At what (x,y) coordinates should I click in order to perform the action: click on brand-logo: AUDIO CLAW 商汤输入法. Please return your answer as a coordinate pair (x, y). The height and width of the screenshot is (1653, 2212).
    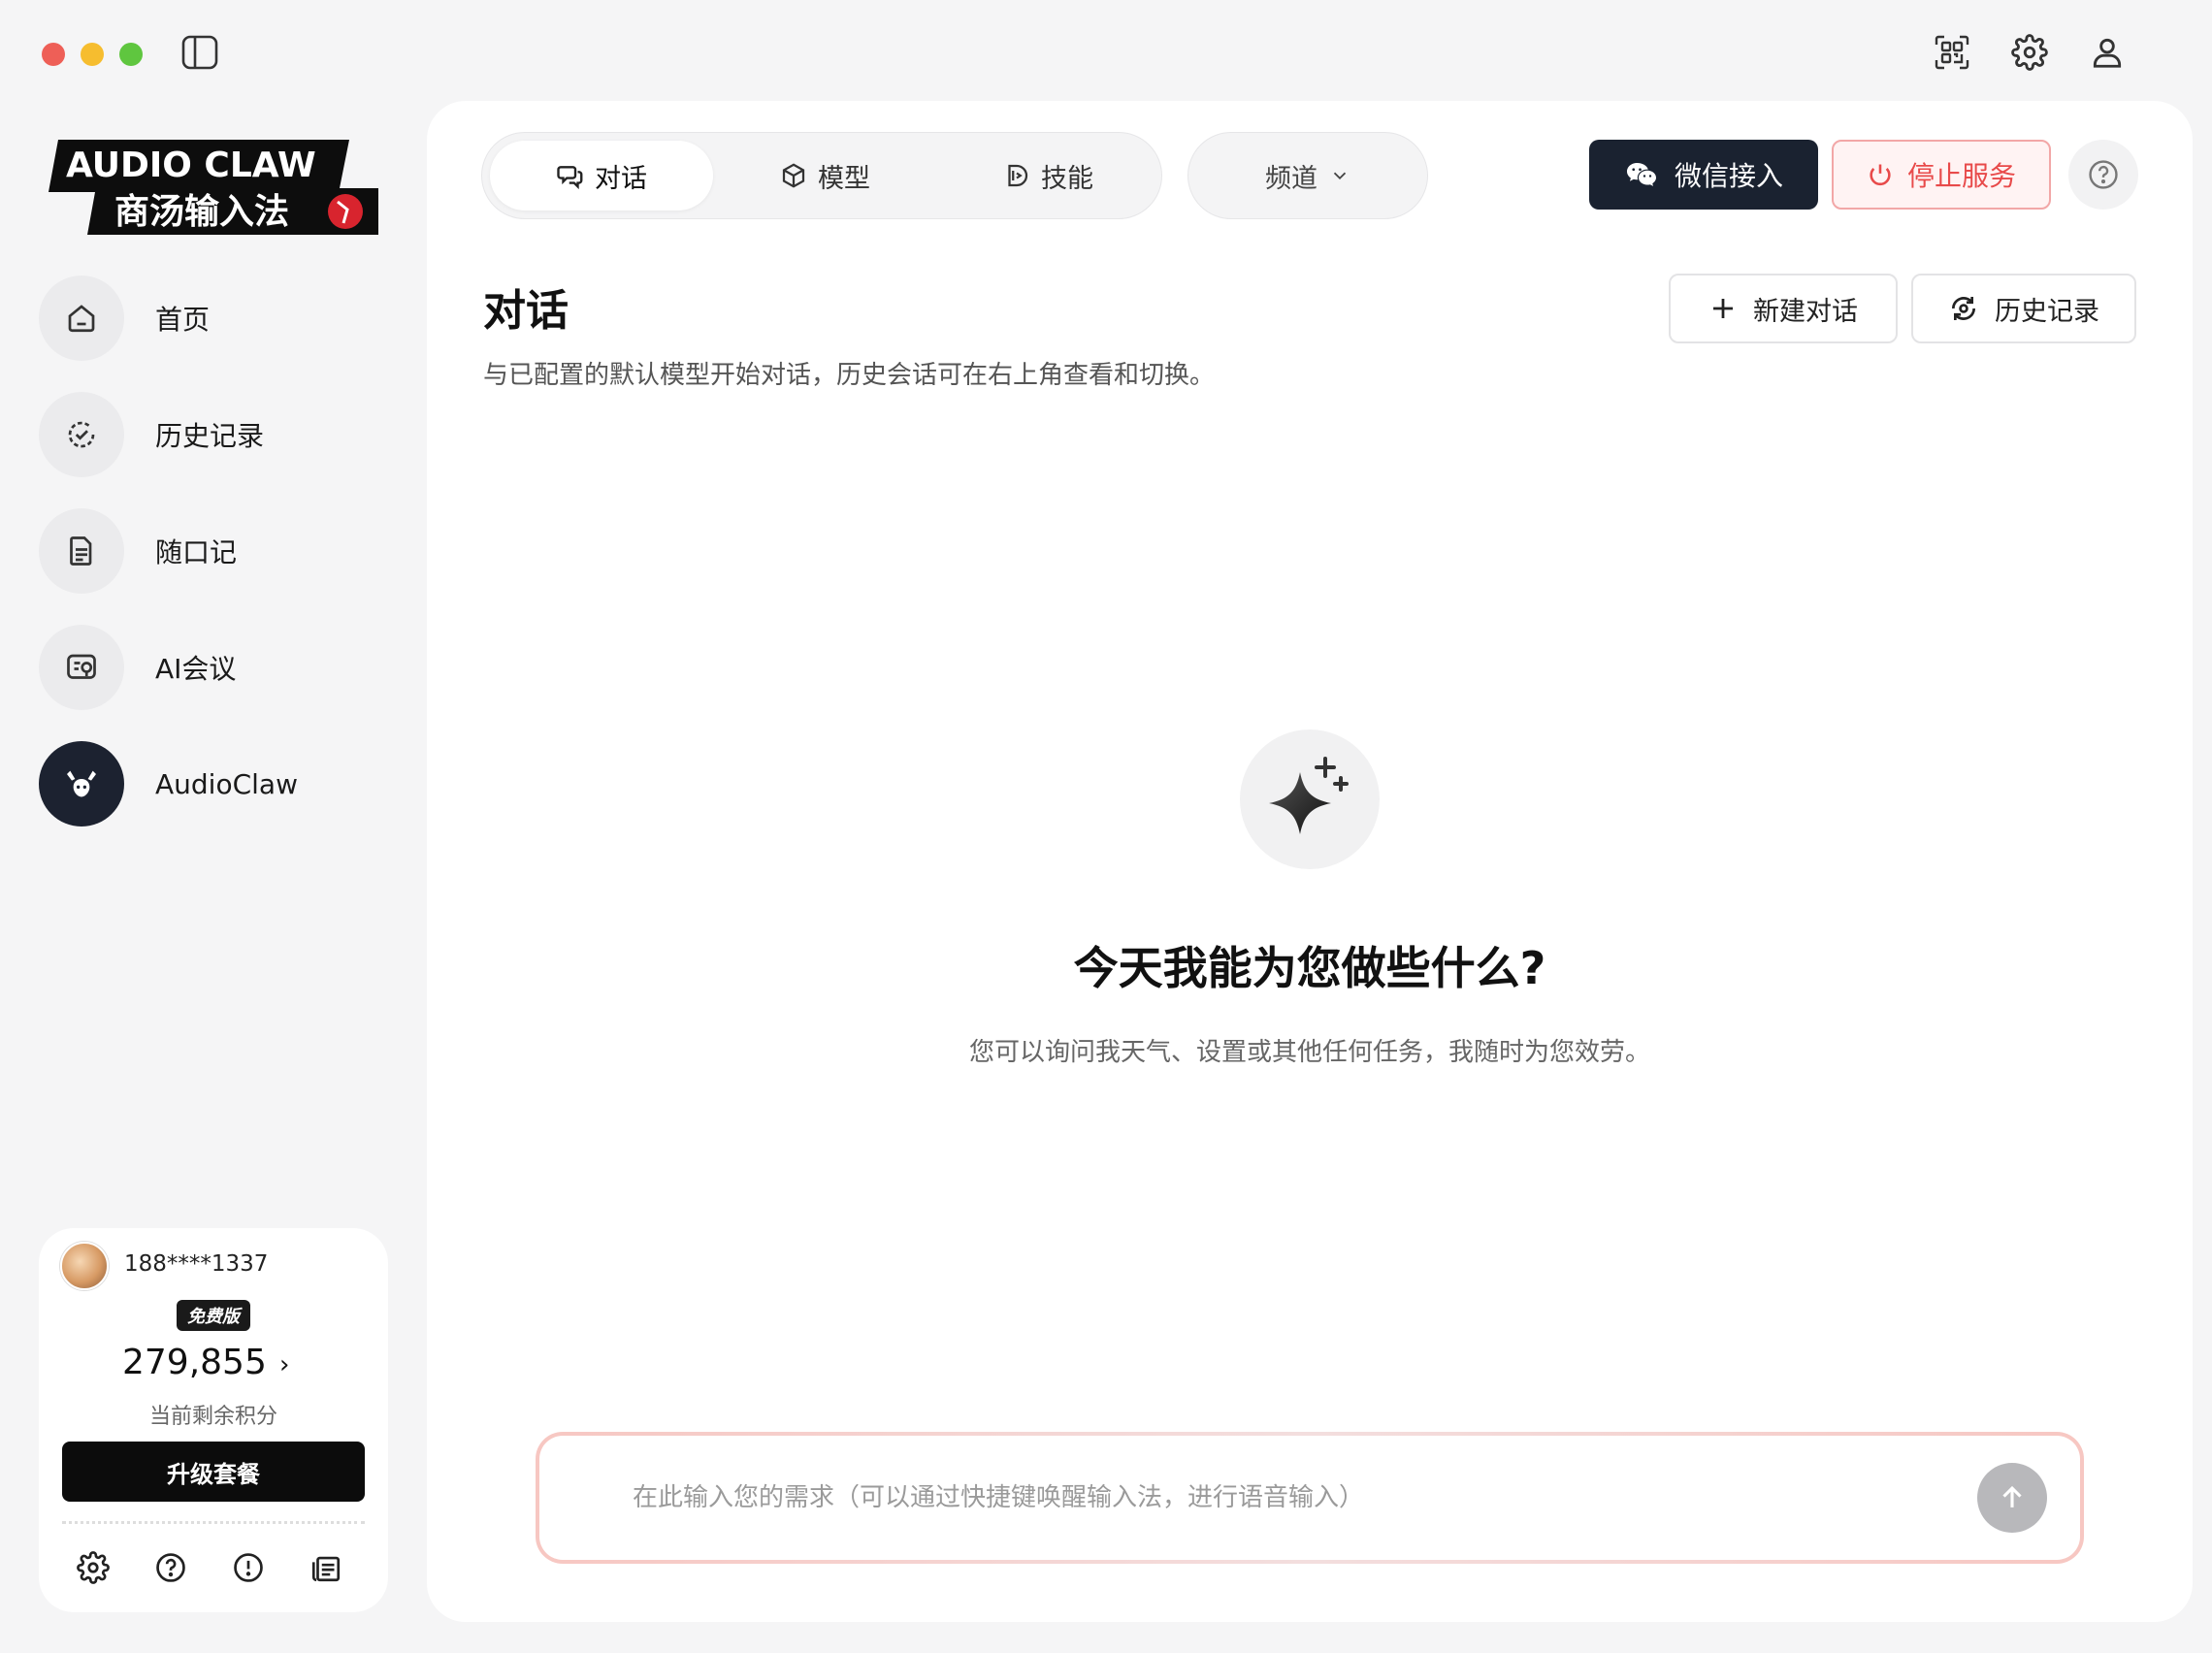
    Looking at the image, I should click on (213, 187).